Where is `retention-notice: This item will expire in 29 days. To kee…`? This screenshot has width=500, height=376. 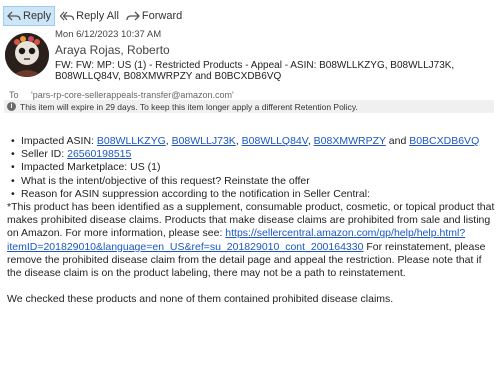
retention-notice: This item will expire in 29 days. To kee… is located at coordinates (189, 106).